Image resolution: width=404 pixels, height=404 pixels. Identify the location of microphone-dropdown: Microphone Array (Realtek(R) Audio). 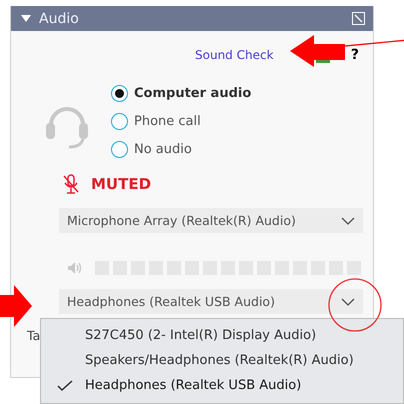
(211, 220).